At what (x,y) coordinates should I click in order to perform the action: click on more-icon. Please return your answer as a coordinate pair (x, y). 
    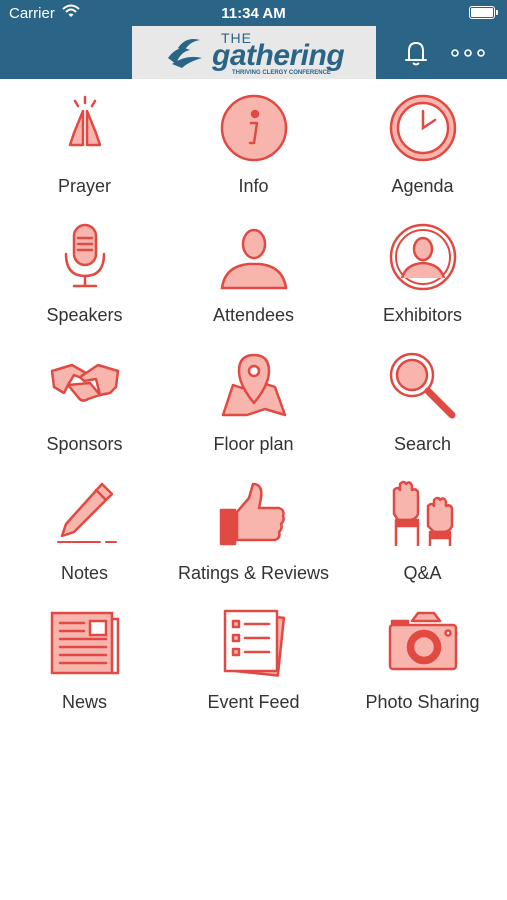
    Looking at the image, I should click on (468, 53).